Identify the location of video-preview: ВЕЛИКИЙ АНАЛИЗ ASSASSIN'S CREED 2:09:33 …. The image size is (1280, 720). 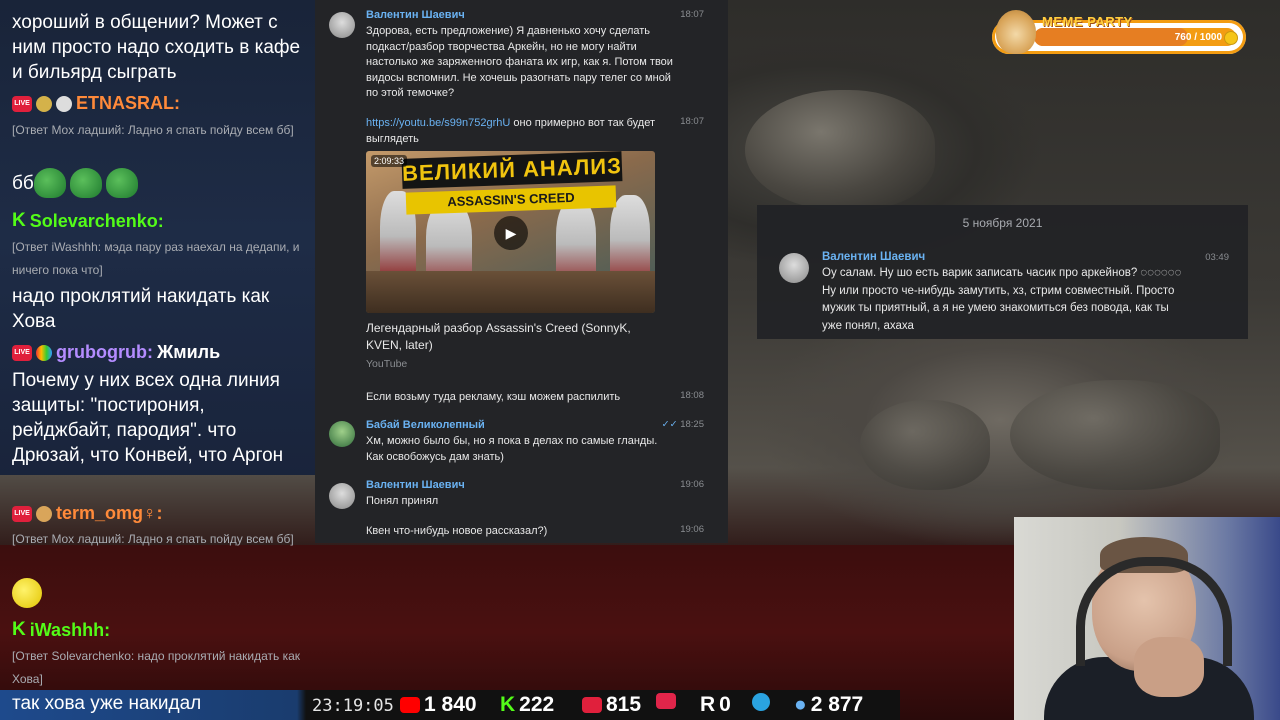
(510, 232).